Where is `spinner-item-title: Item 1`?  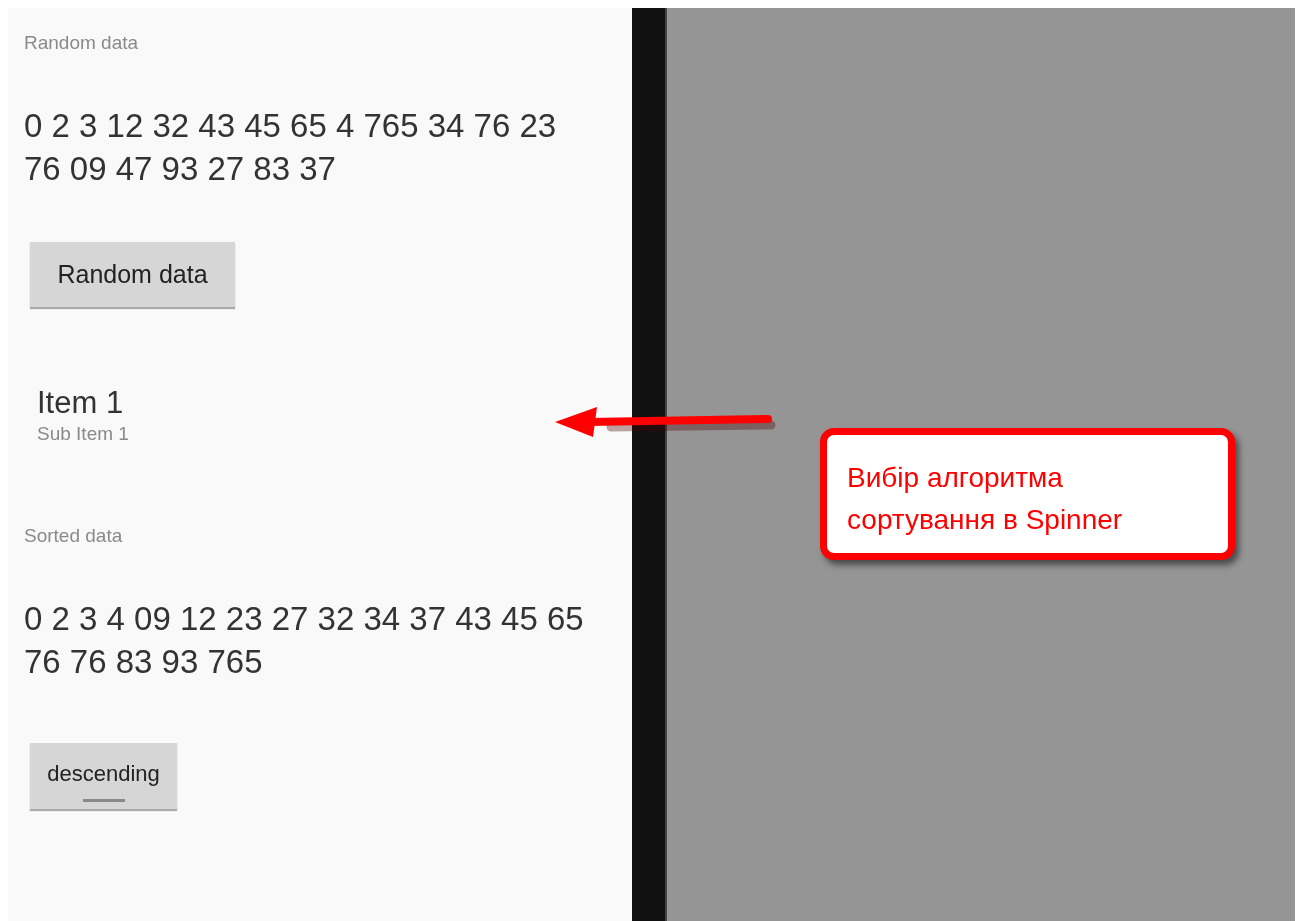 spinner-item-title: Item 1 is located at coordinates (81, 403).